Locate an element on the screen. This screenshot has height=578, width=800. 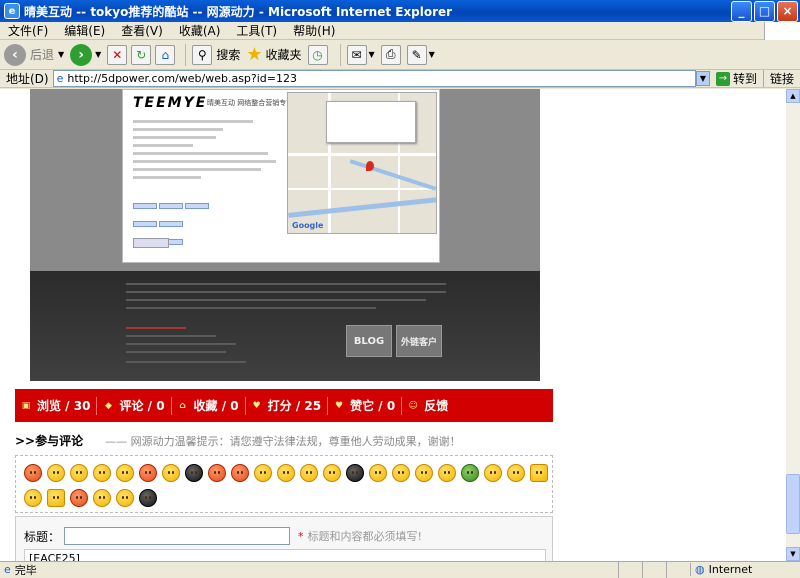
close-button: × is located at coordinates (787, 11).